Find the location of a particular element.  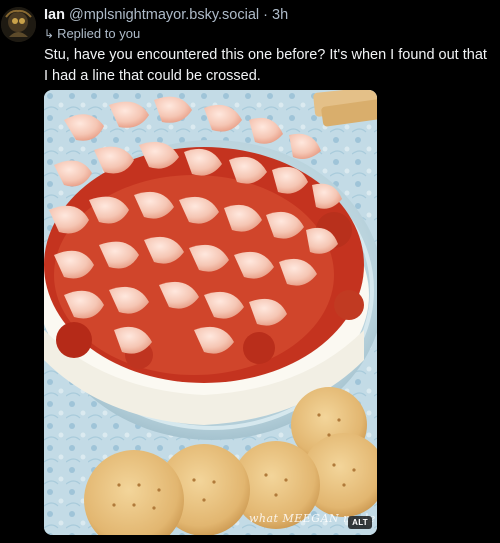

author-handle: @mplsnightmayor.bsky.social is located at coordinates (164, 15).